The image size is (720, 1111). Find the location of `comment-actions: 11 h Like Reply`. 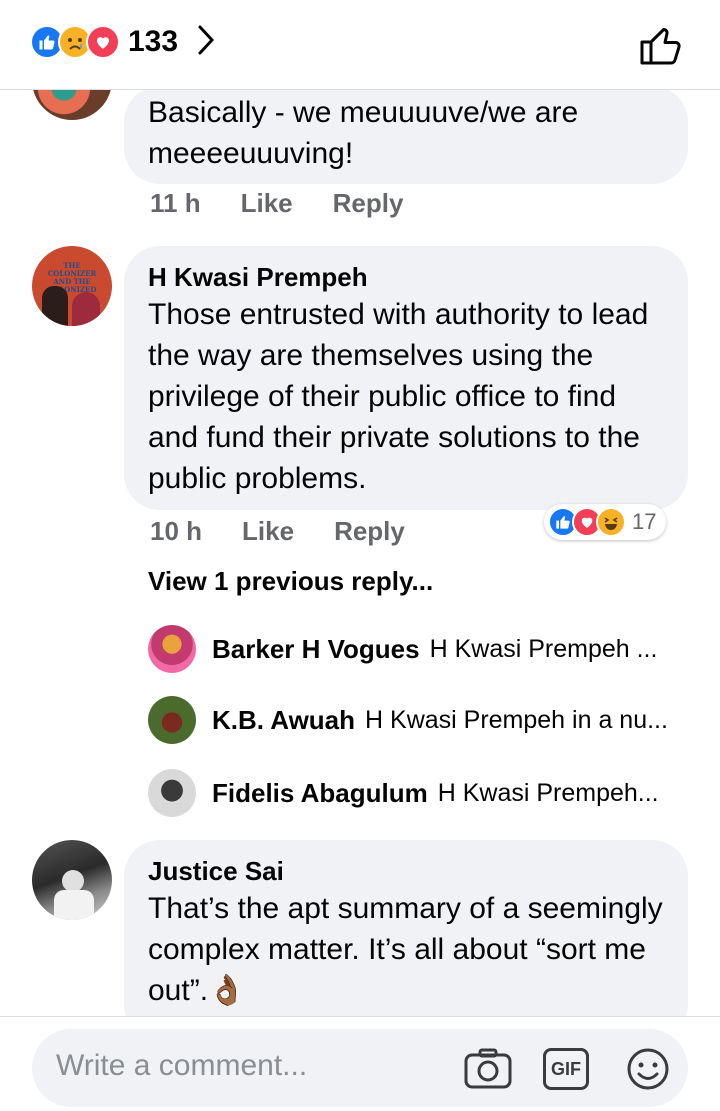

comment-actions: 11 h Like Reply is located at coordinates (296, 203).